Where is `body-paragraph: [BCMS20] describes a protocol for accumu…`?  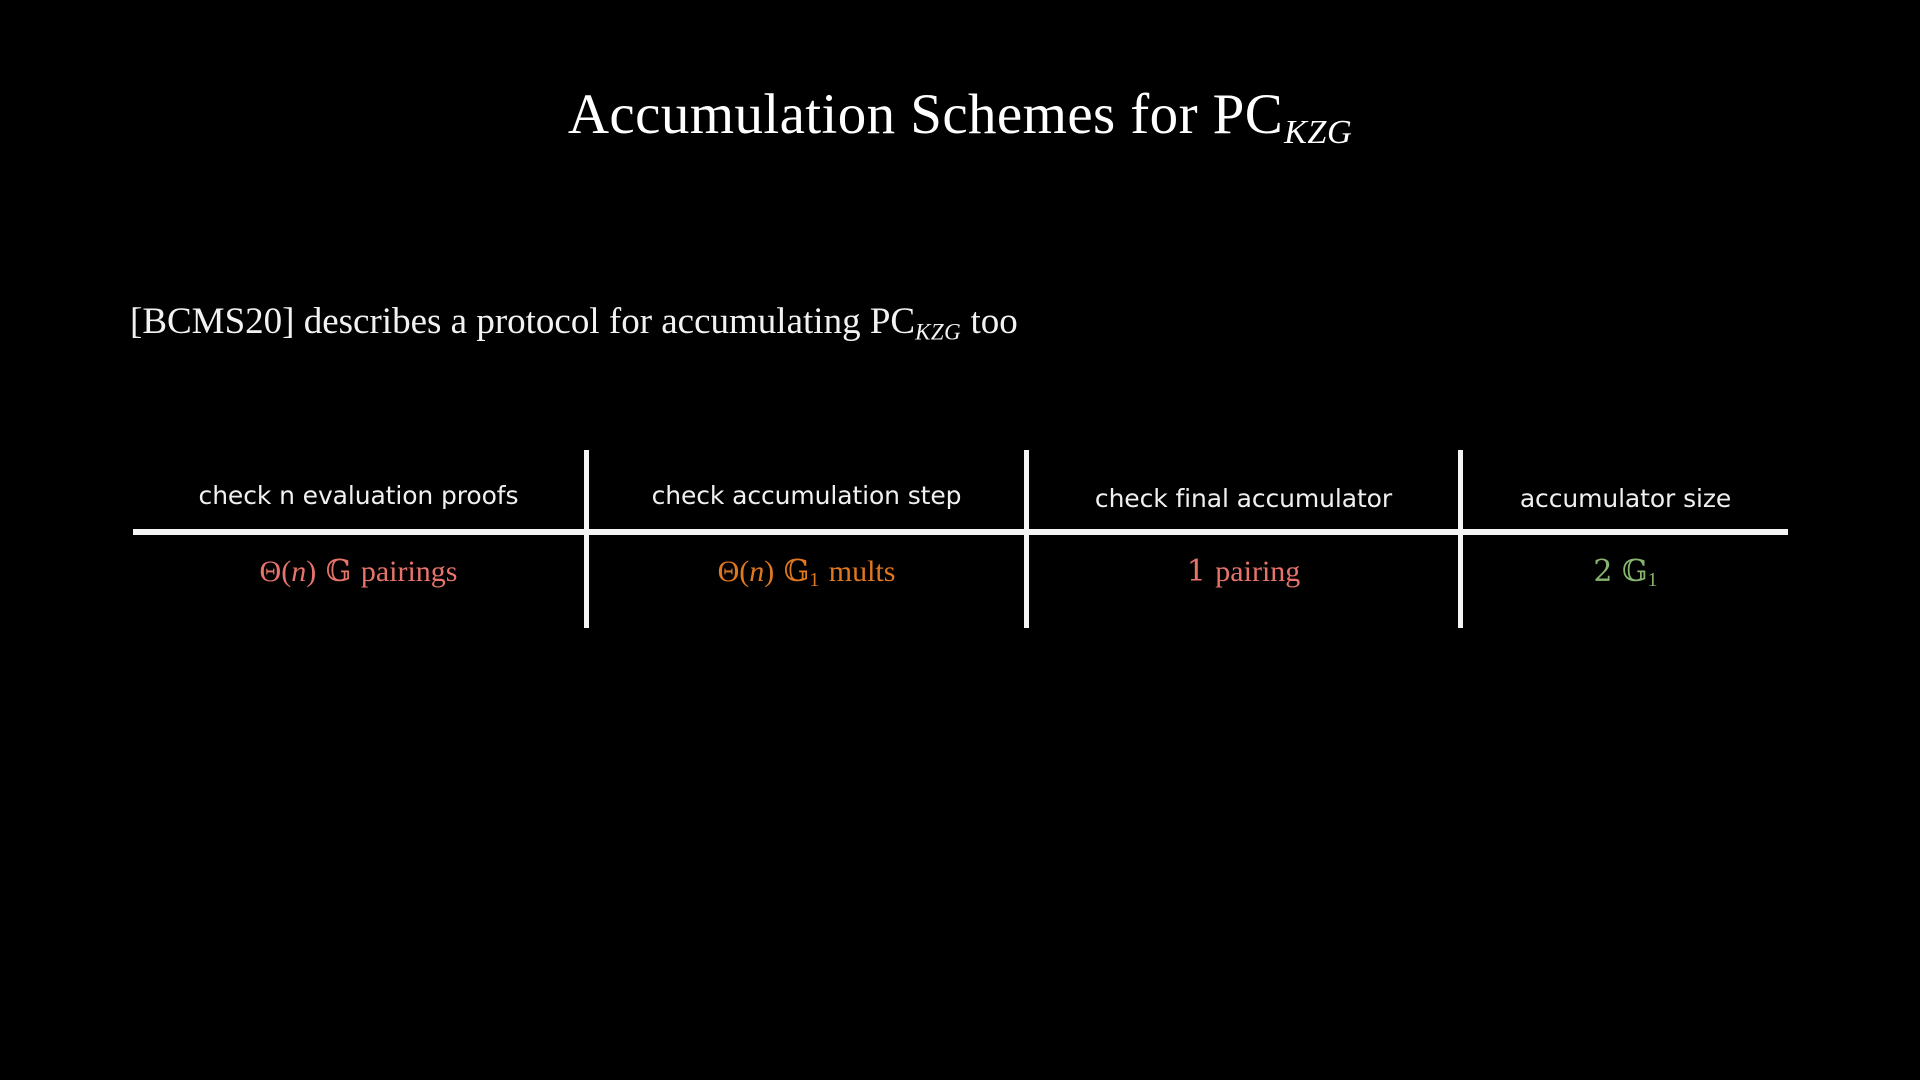
body-paragraph: [BCMS20] describes a protocol for accumu… is located at coordinates (574, 323).